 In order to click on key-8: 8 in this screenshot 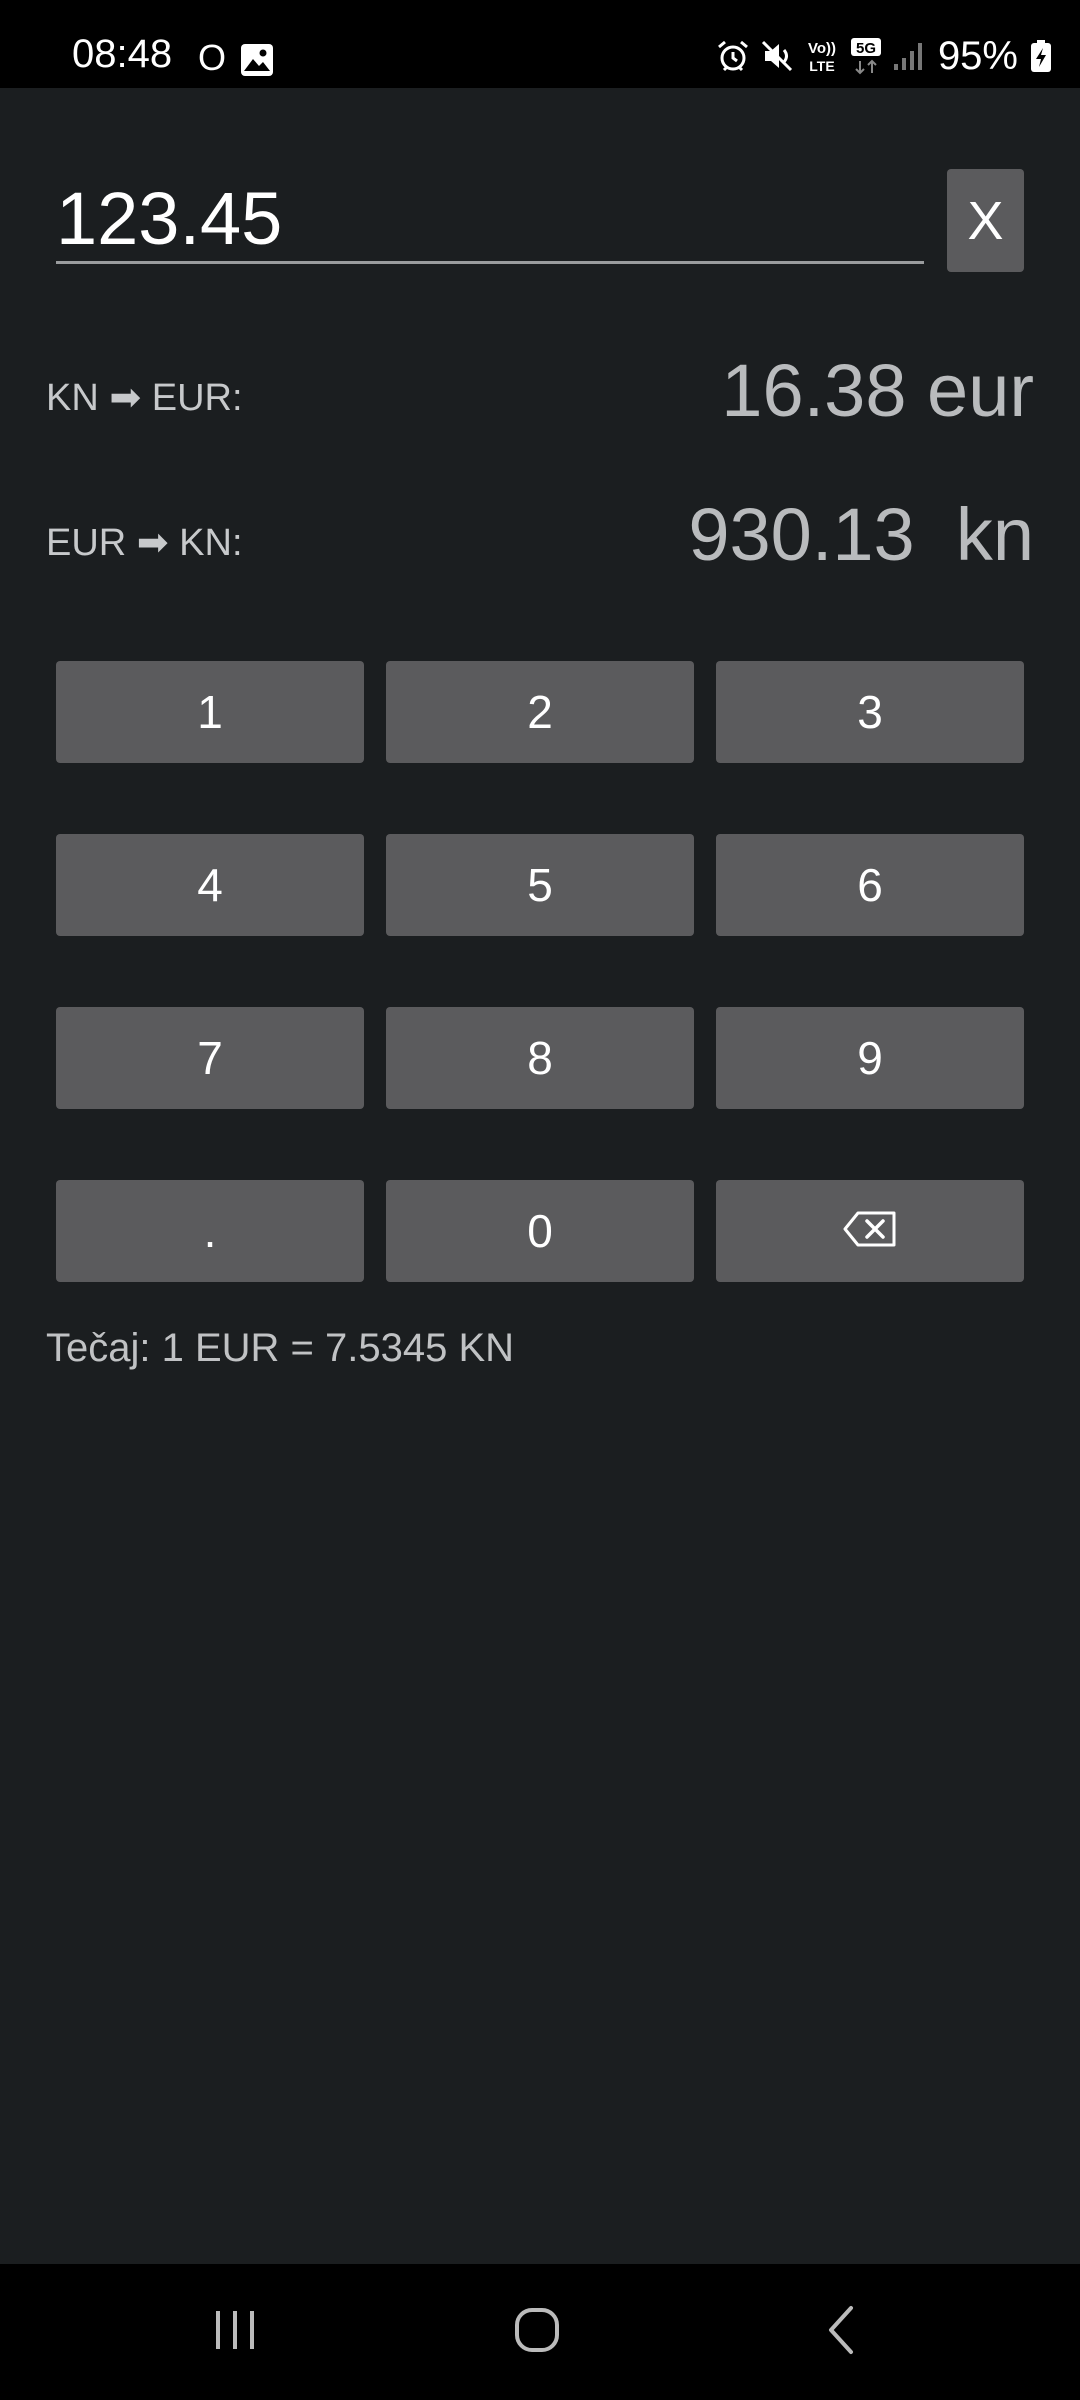, I will do `click(540, 1058)`.